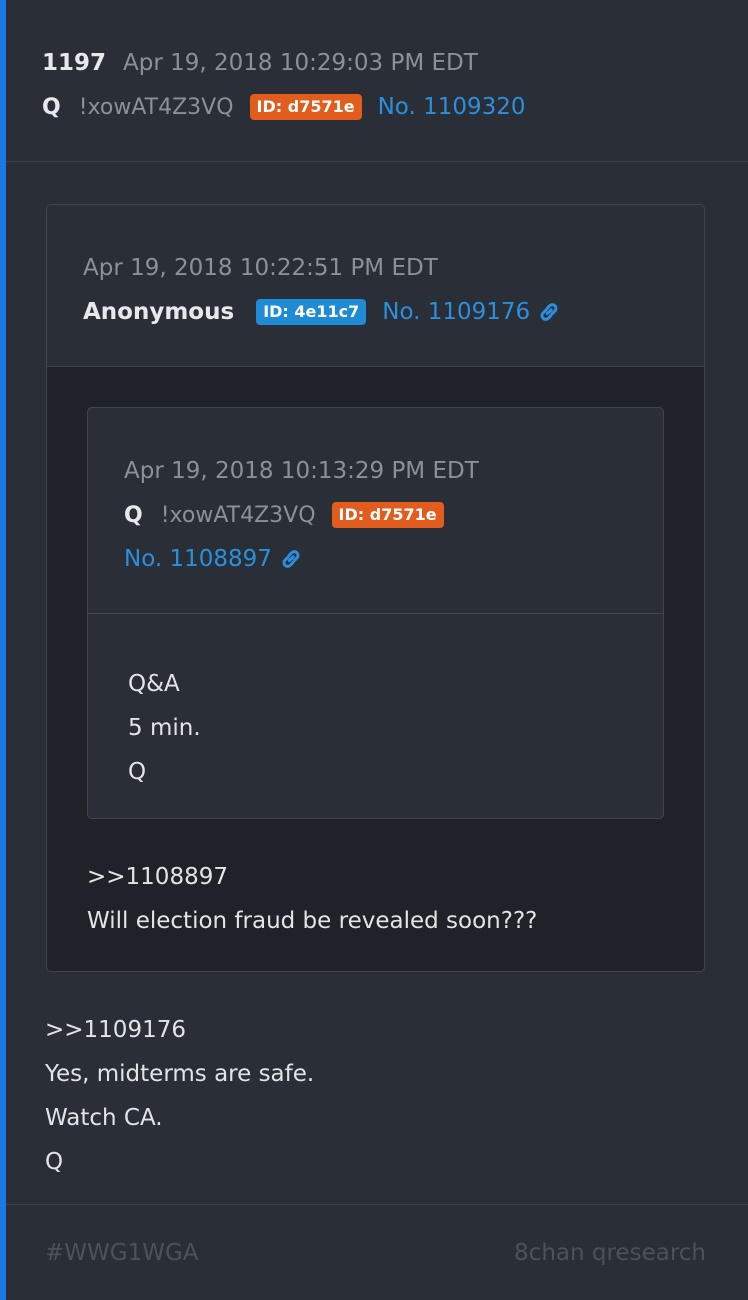 The height and width of the screenshot is (1300, 748). Describe the element at coordinates (164, 728) in the screenshot. I see `body-line: 5 min.` at that location.